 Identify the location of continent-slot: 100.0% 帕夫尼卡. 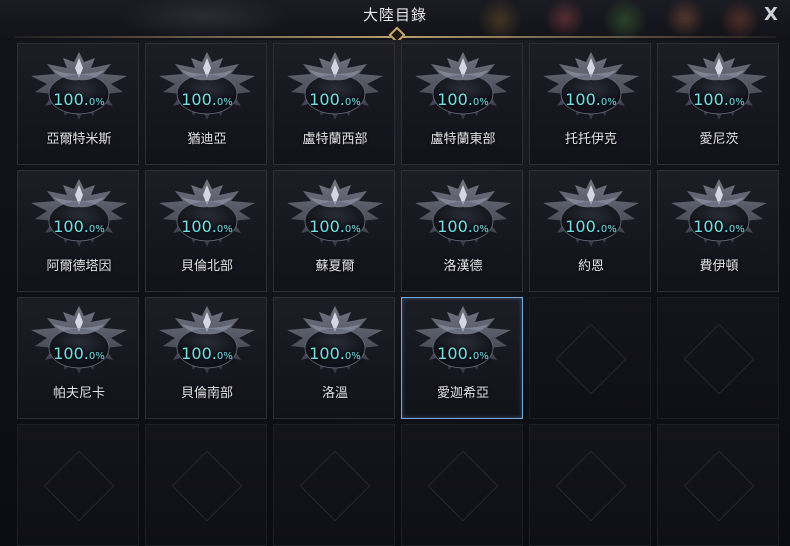
(78, 358).